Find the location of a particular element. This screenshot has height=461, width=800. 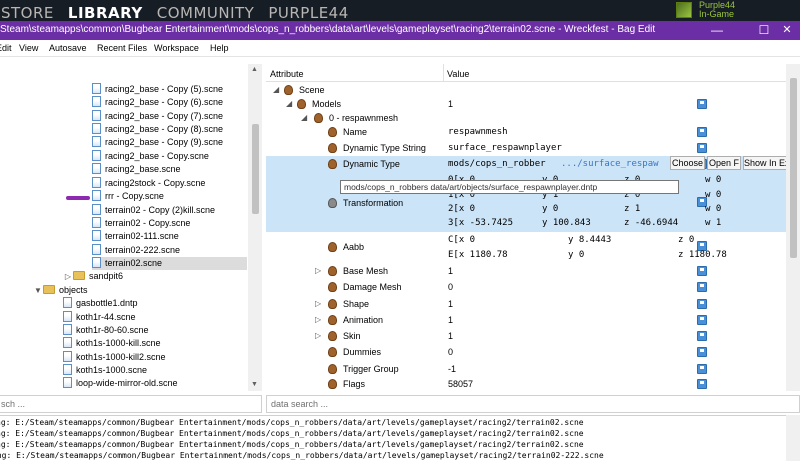

annotation-mark is located at coordinates (78, 198).